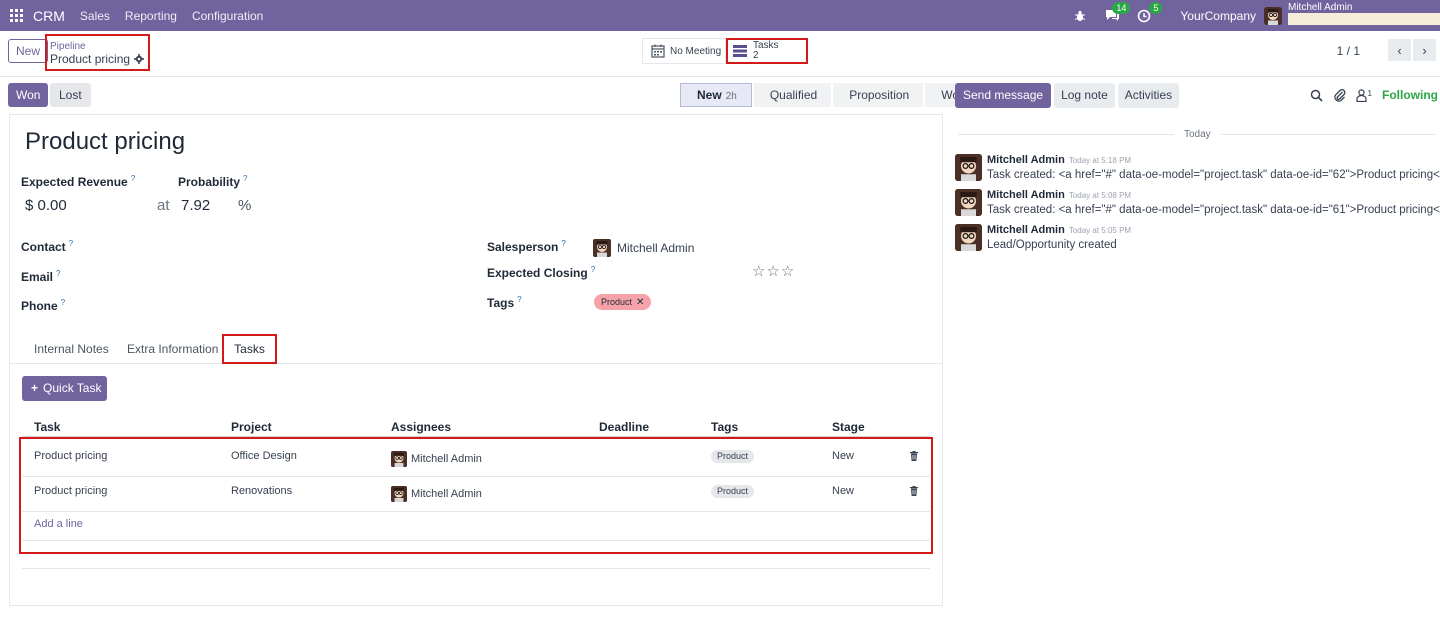 This screenshot has width=1440, height=644. I want to click on expected-revenue-label-text: Expected Revenue, so click(74, 182).